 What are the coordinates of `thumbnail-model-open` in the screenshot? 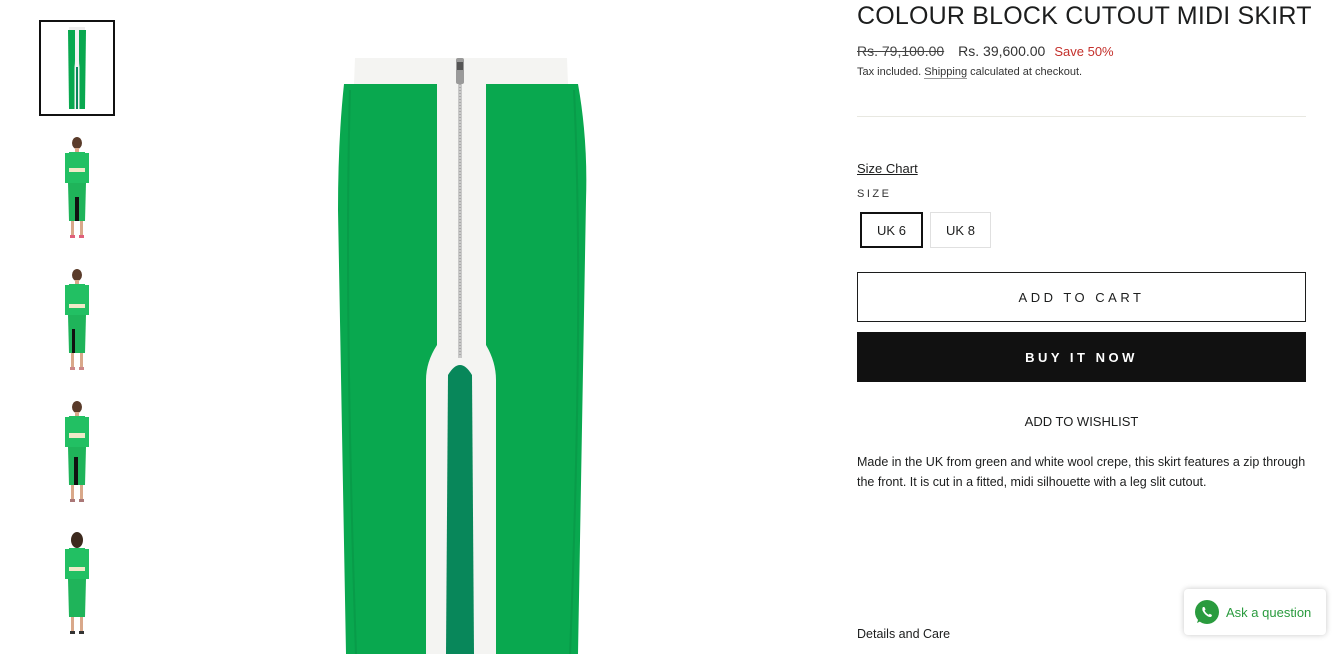 It's located at (77, 451).